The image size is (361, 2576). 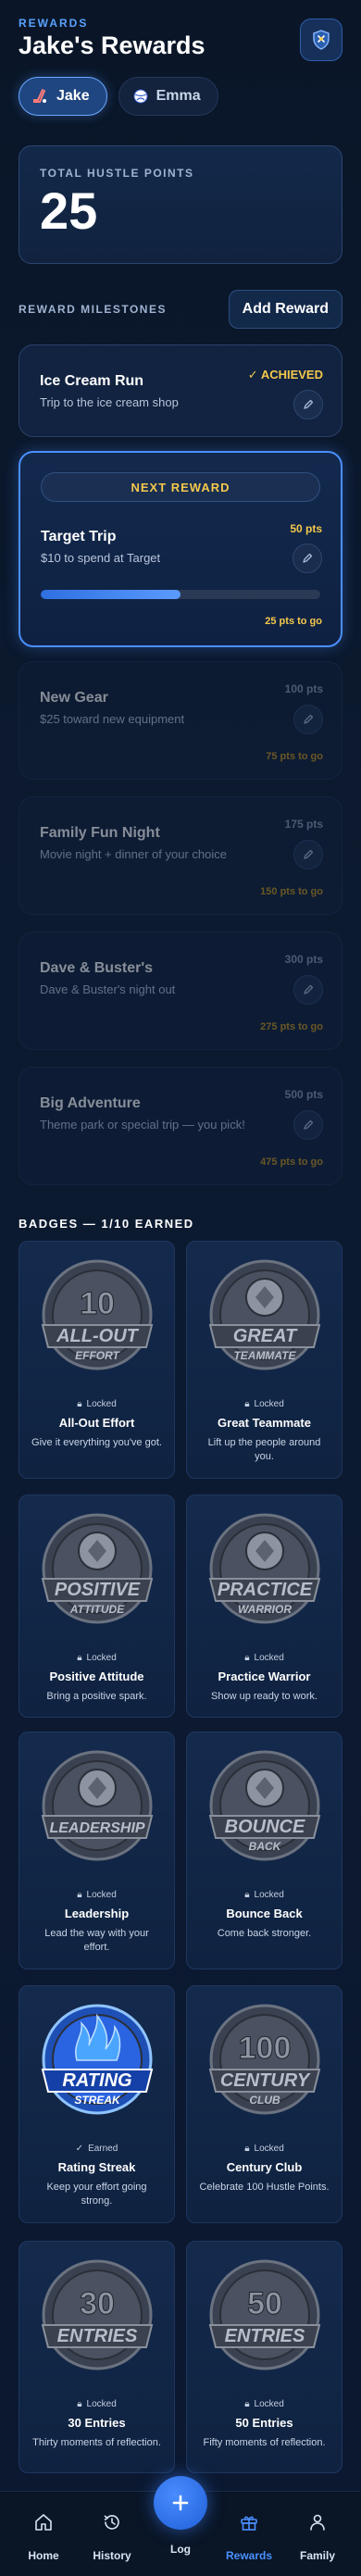 I want to click on badge-art-label: POSITIVE, so click(x=97, y=1590).